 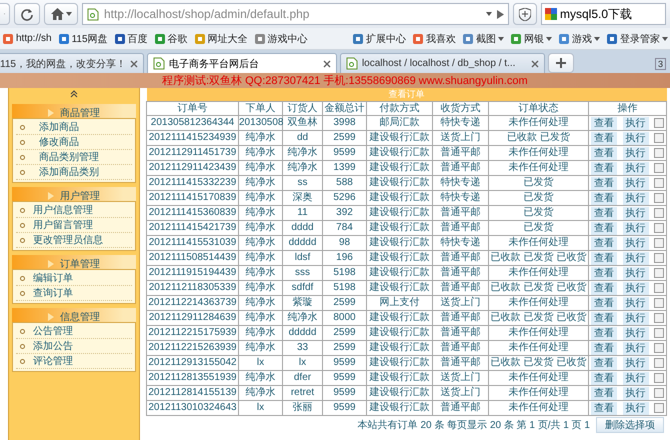 What do you see at coordinates (434, 39) in the screenshot?
I see `toolbar-link: 我喜欢` at bounding box center [434, 39].